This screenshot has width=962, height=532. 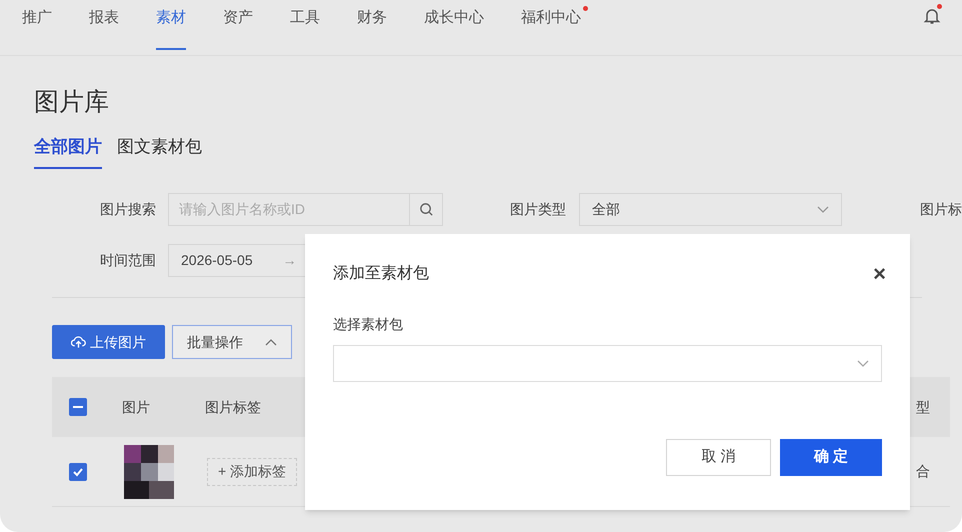 I want to click on confirm-button: 确 定, so click(x=831, y=457).